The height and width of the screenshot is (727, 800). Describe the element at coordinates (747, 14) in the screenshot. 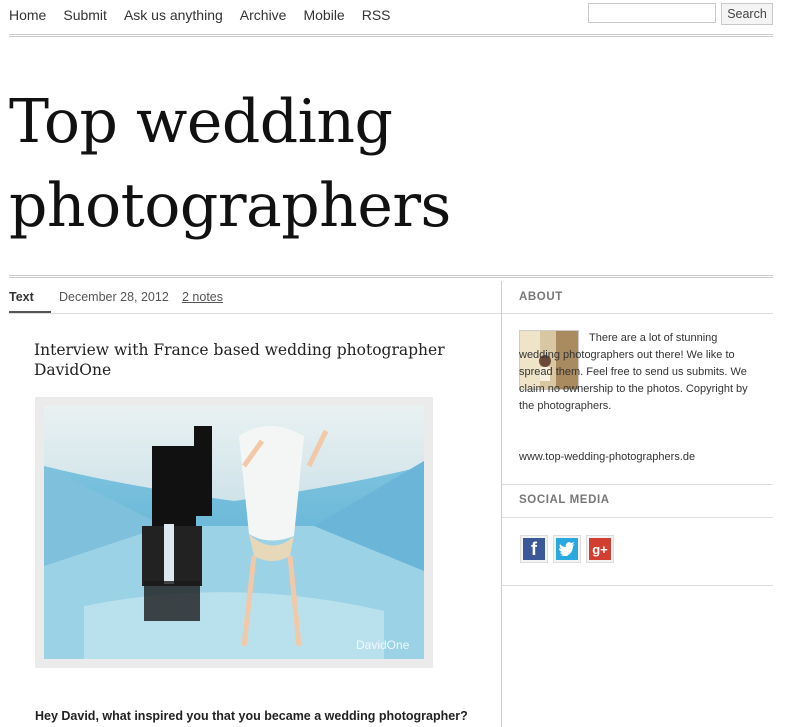

I see `search-button: Search` at that location.